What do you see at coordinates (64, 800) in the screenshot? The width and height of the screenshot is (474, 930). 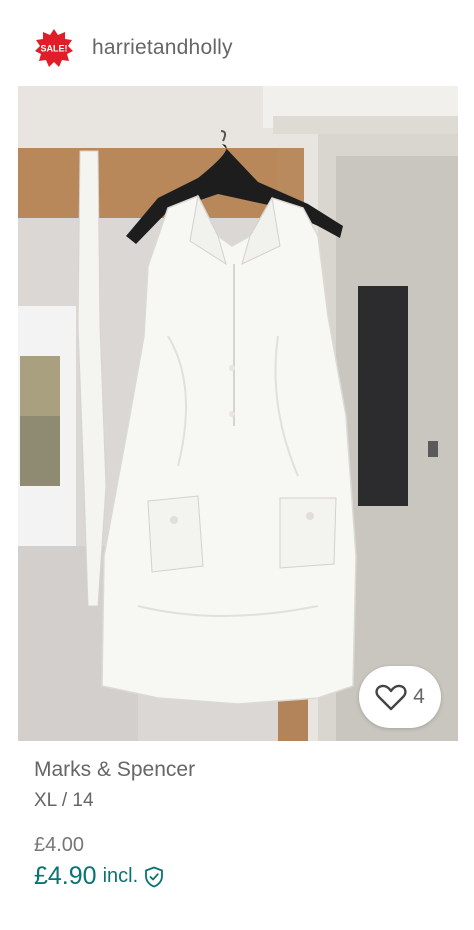 I see `item-size: XL / 14` at bounding box center [64, 800].